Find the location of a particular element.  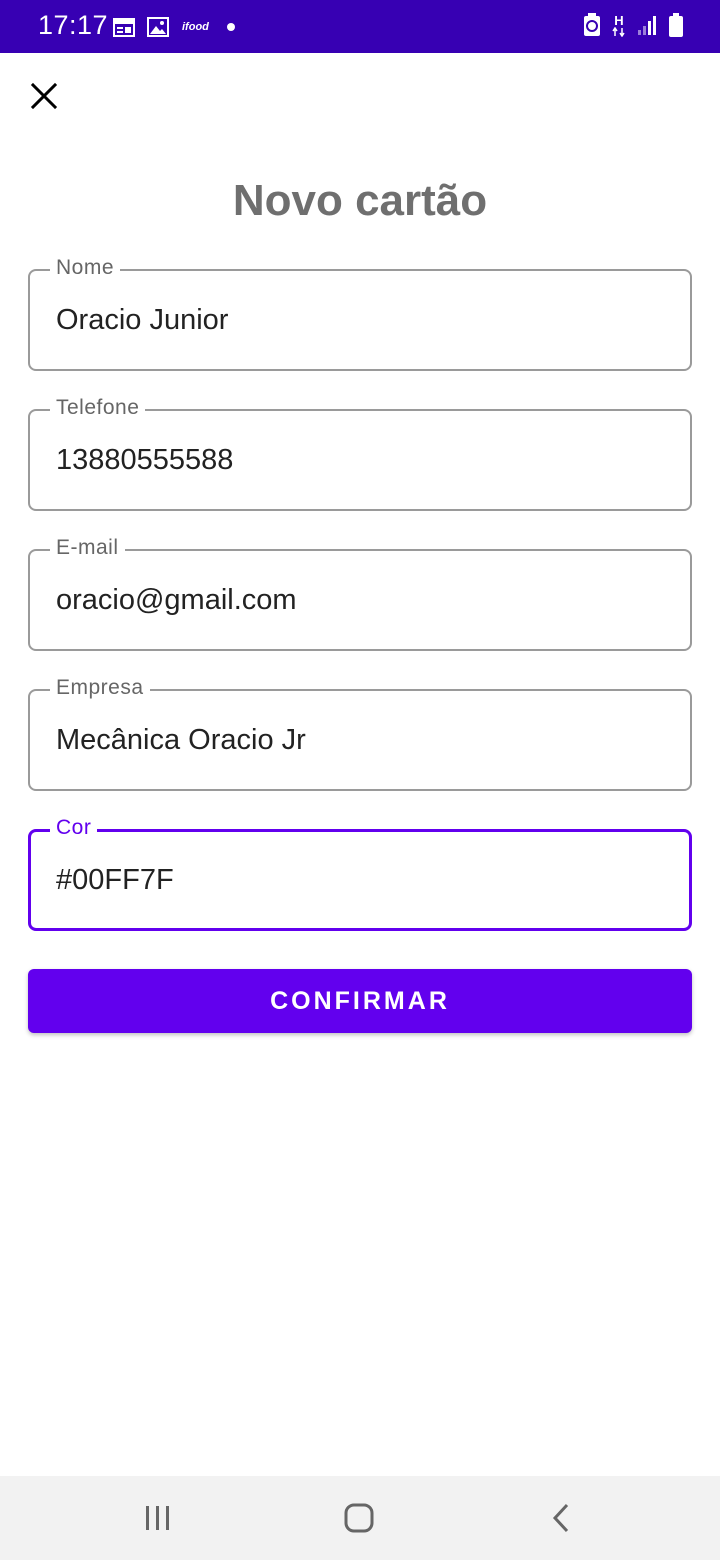

back-button is located at coordinates (561, 1518).